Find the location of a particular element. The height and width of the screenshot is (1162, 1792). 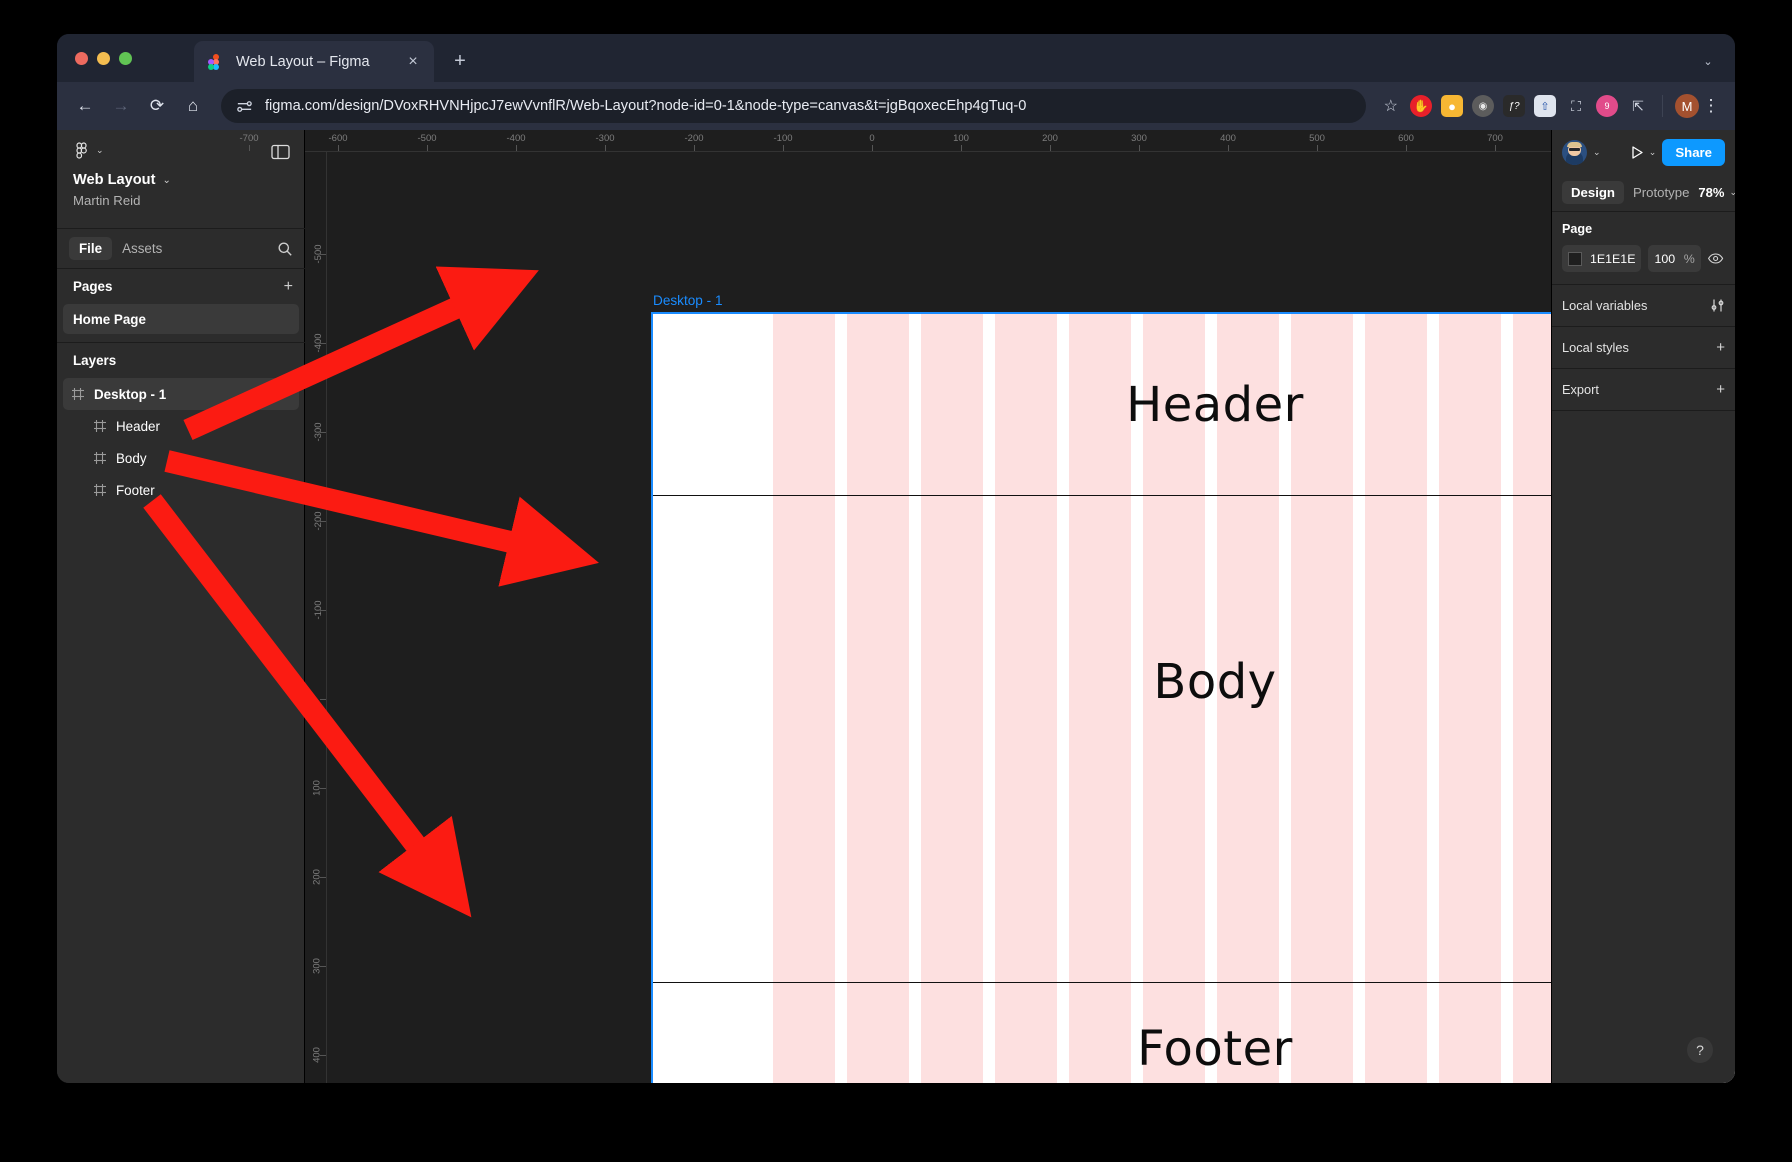

figma-main-menu-button: ⌄ is located at coordinates (88, 150).